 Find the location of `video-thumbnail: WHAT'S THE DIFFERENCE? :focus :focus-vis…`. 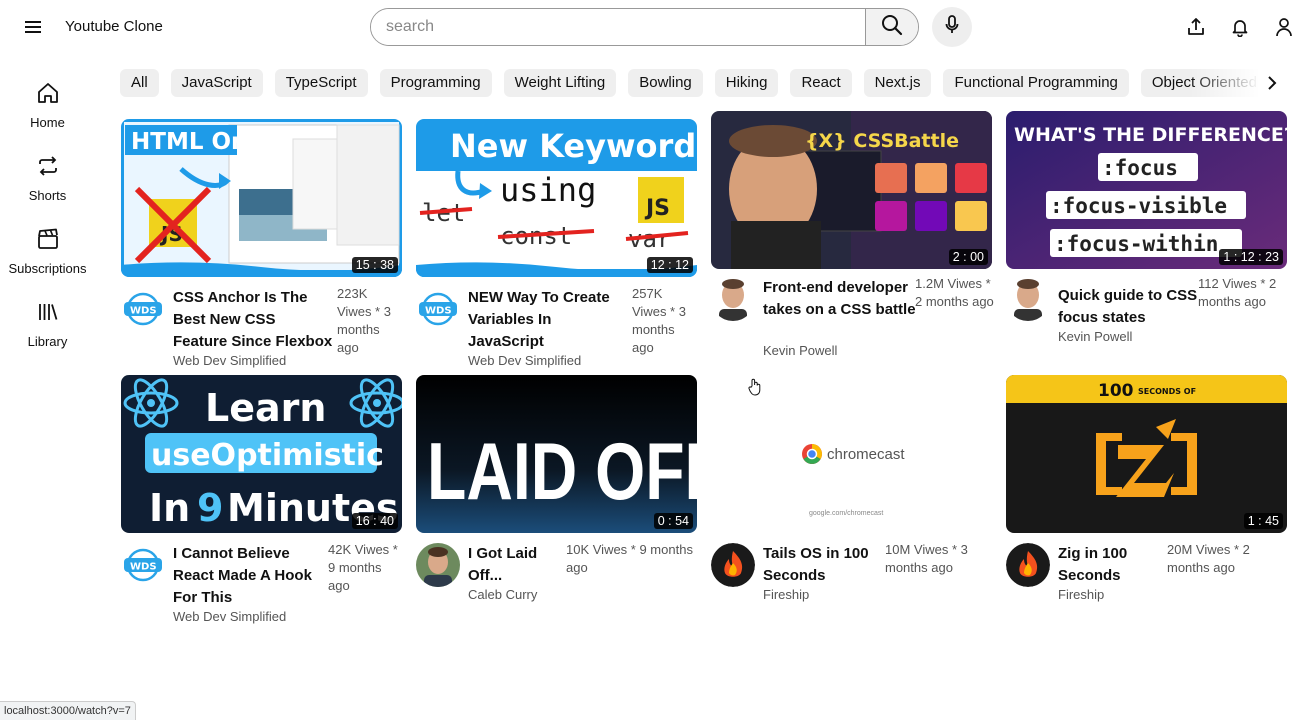

video-thumbnail: WHAT'S THE DIFFERENCE? :focus :focus-vis… is located at coordinates (1146, 190).